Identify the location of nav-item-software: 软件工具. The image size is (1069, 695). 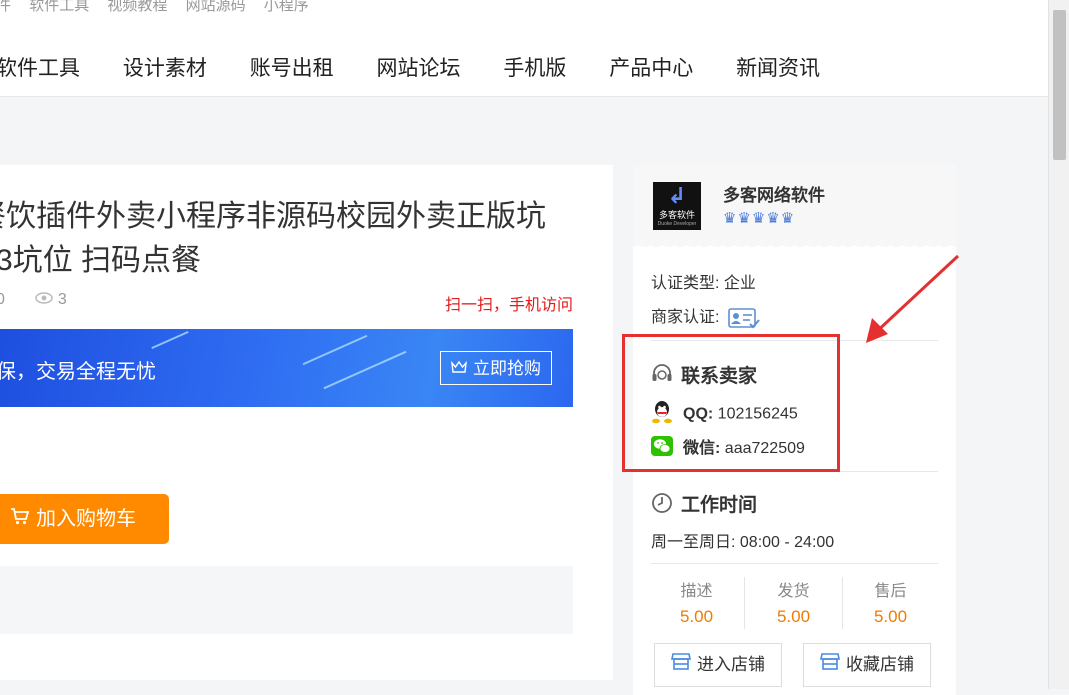
(40, 67).